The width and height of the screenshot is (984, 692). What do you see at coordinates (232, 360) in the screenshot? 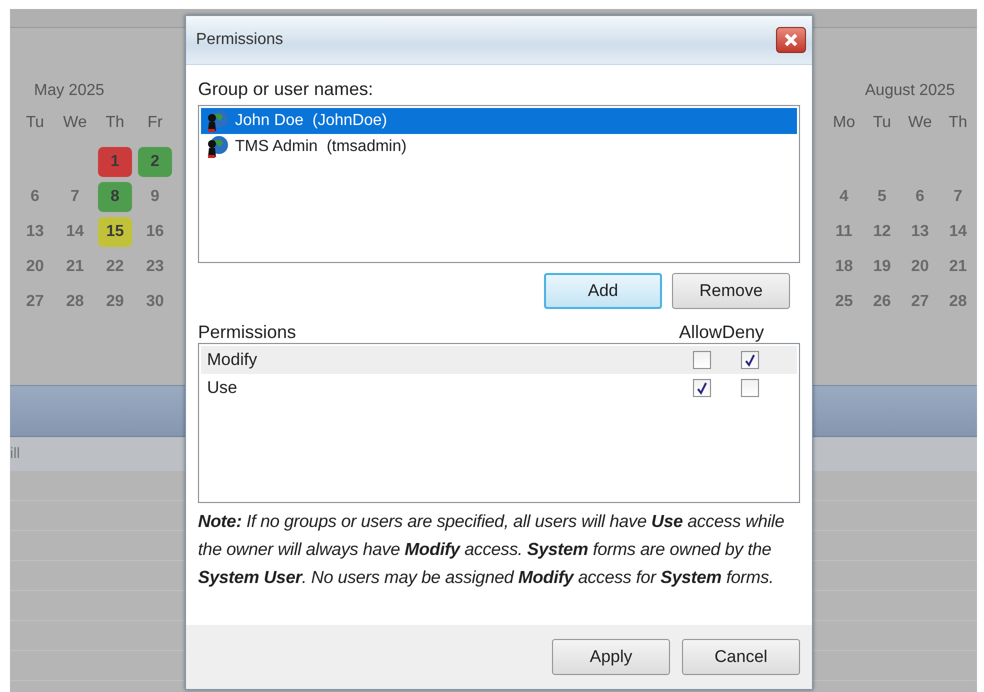
I see `permission-name: Modify` at bounding box center [232, 360].